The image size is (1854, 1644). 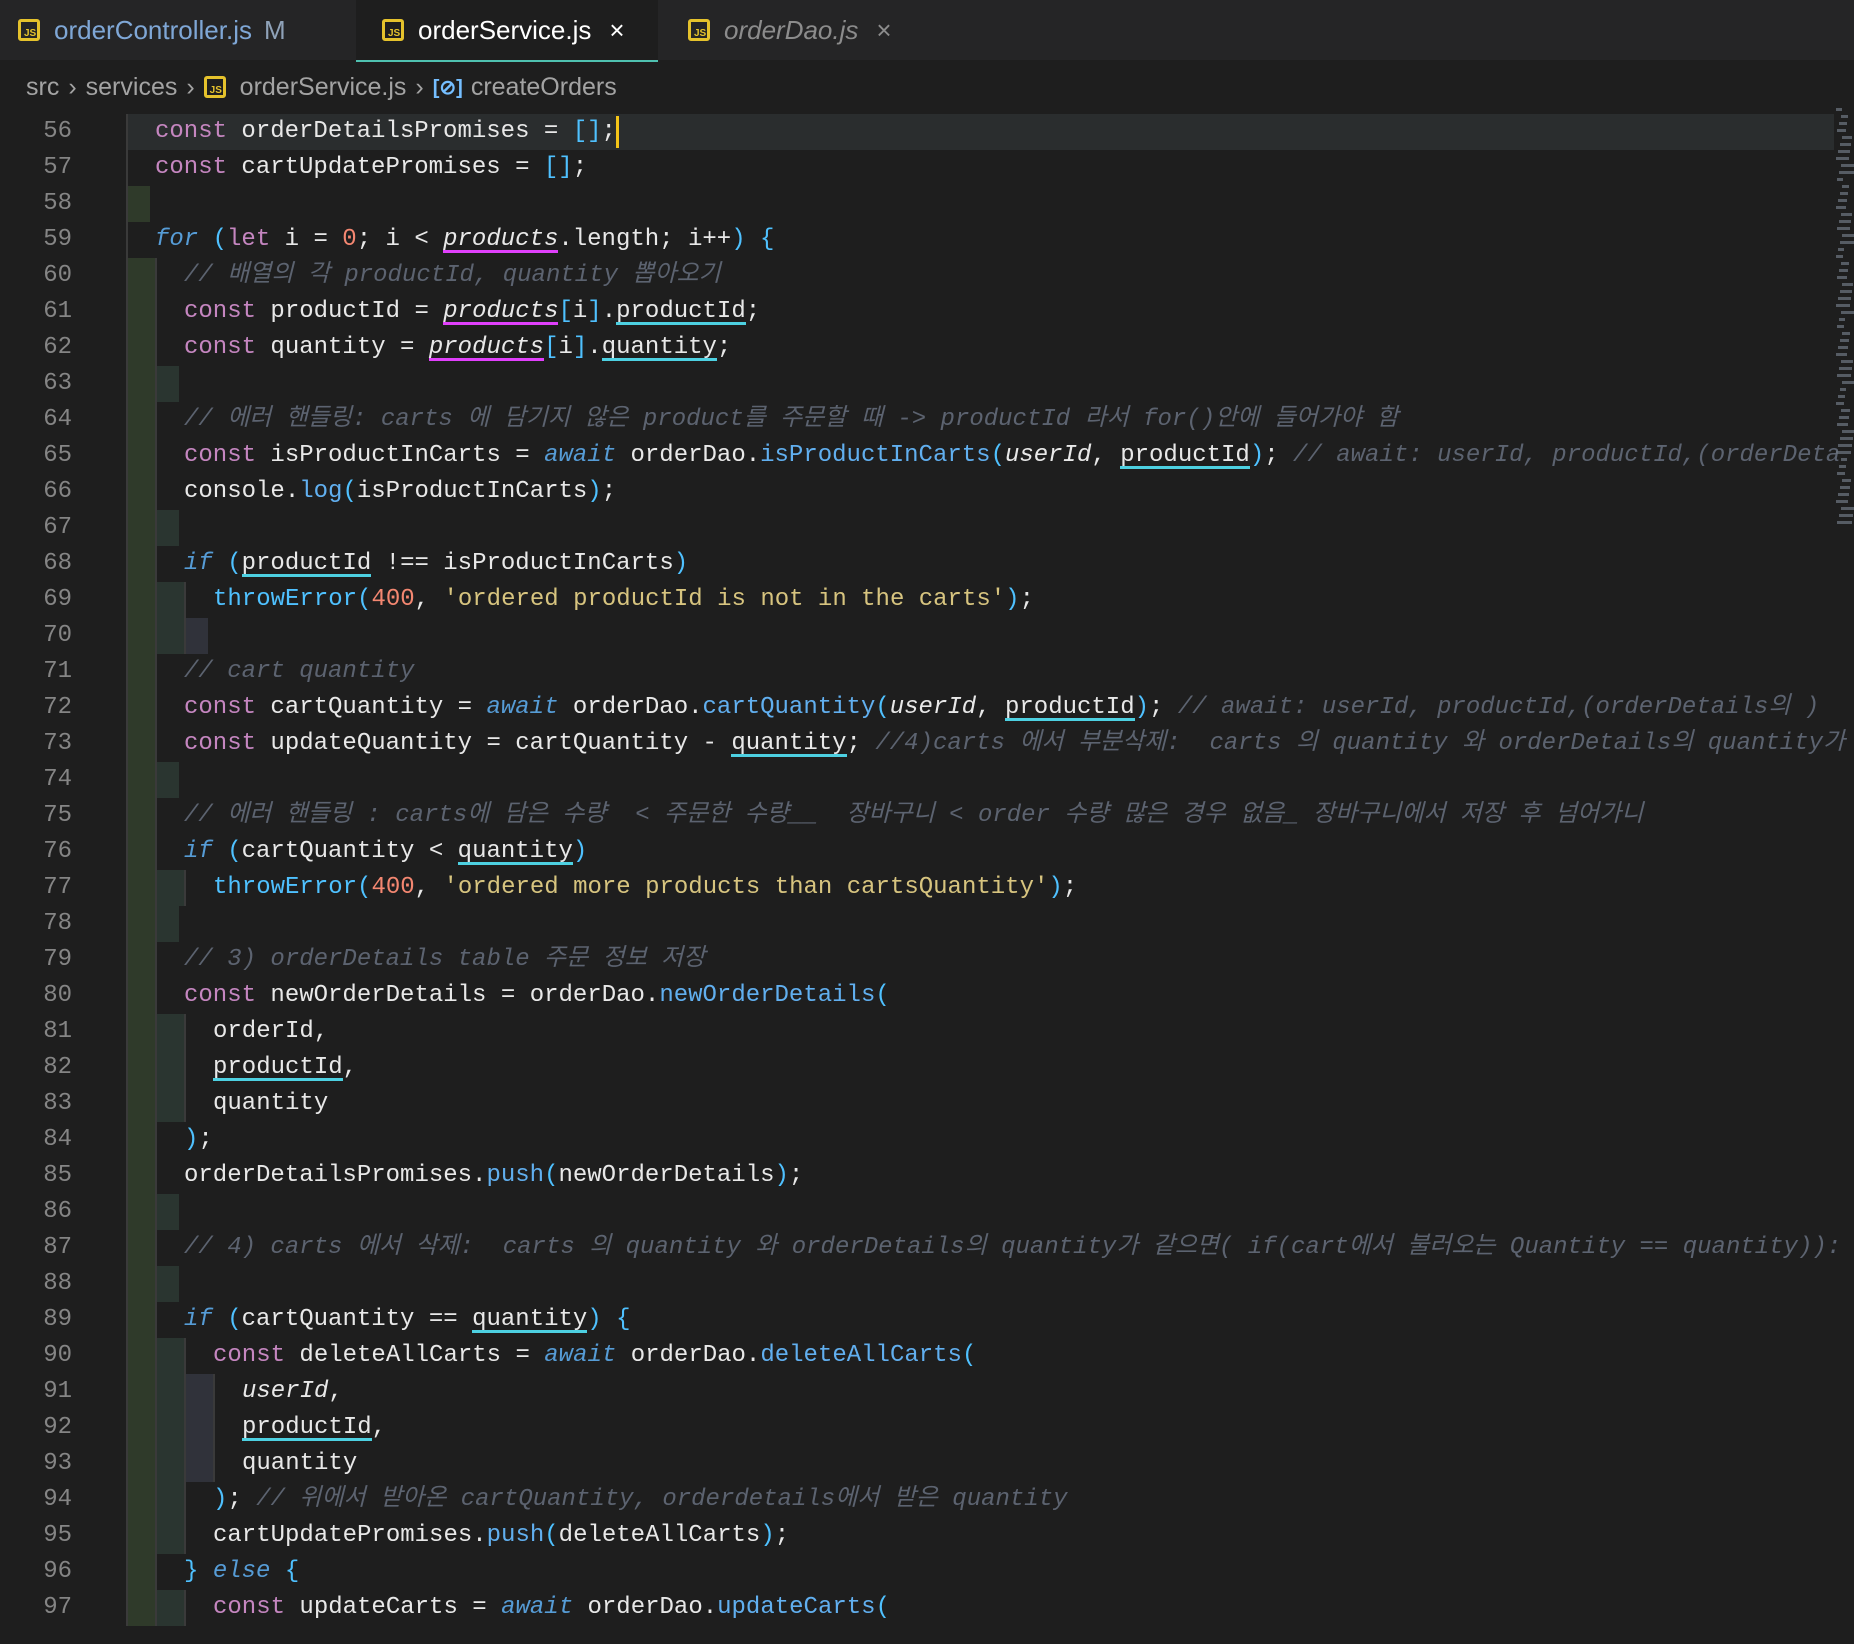 What do you see at coordinates (501, 1536) in the screenshot?
I see `code-text: cartUpdatePromises.push(deleteAllCarts);` at bounding box center [501, 1536].